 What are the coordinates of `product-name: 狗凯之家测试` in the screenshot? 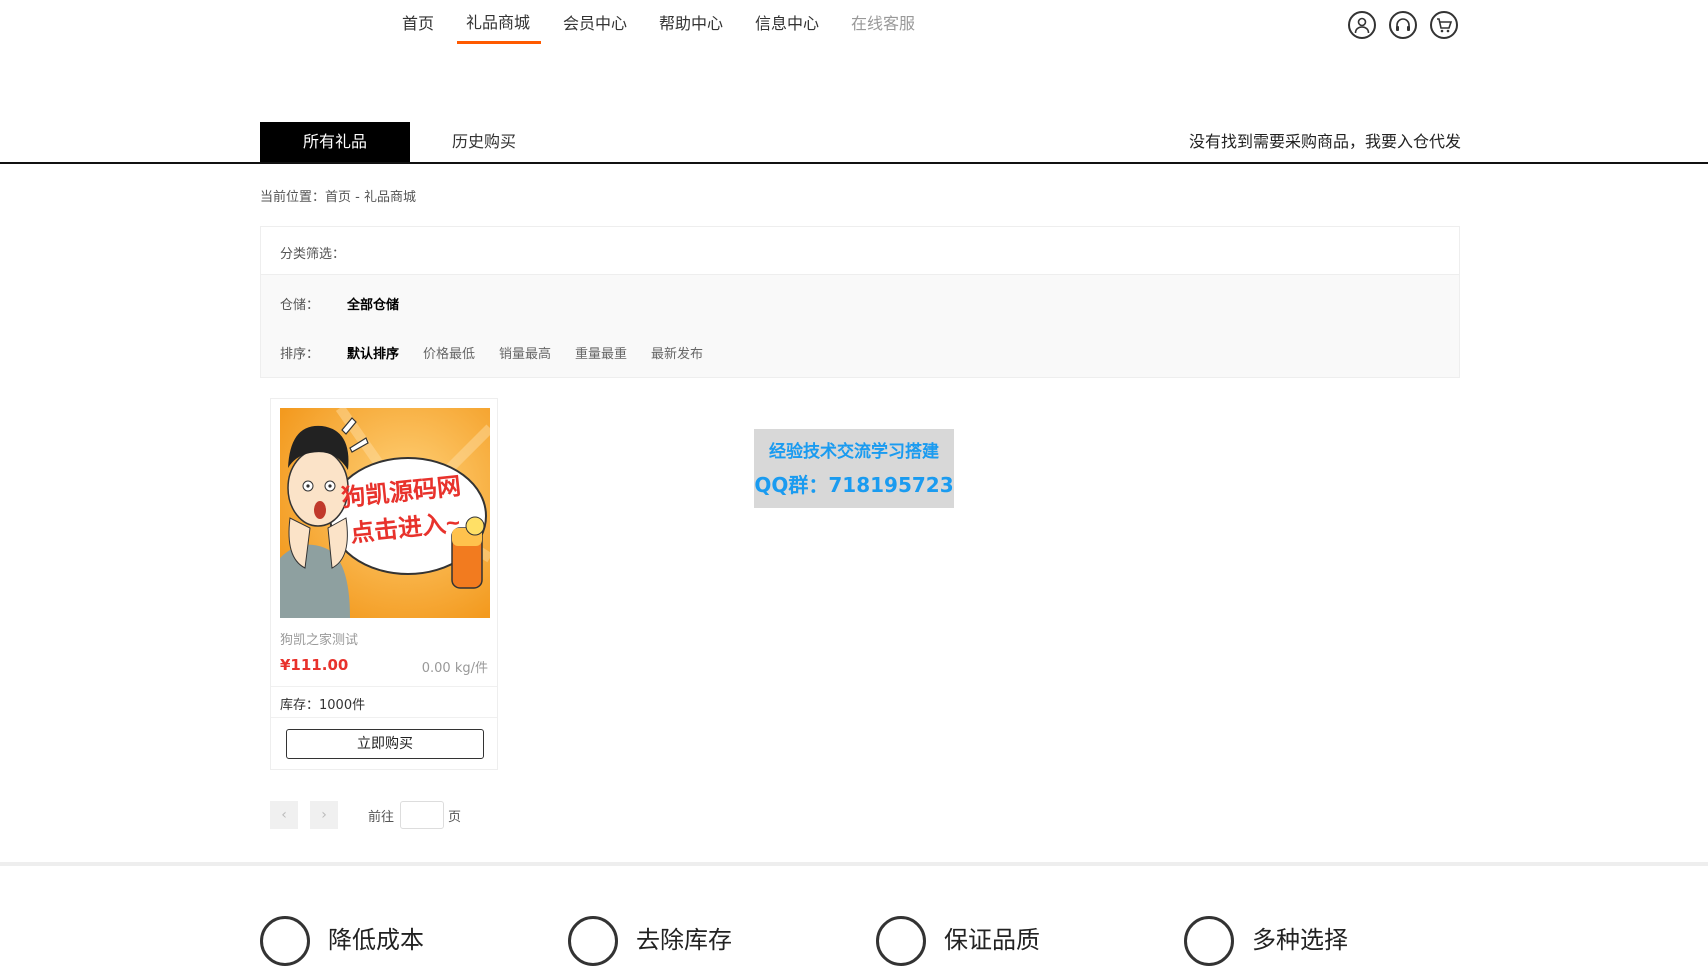 It's located at (319, 638).